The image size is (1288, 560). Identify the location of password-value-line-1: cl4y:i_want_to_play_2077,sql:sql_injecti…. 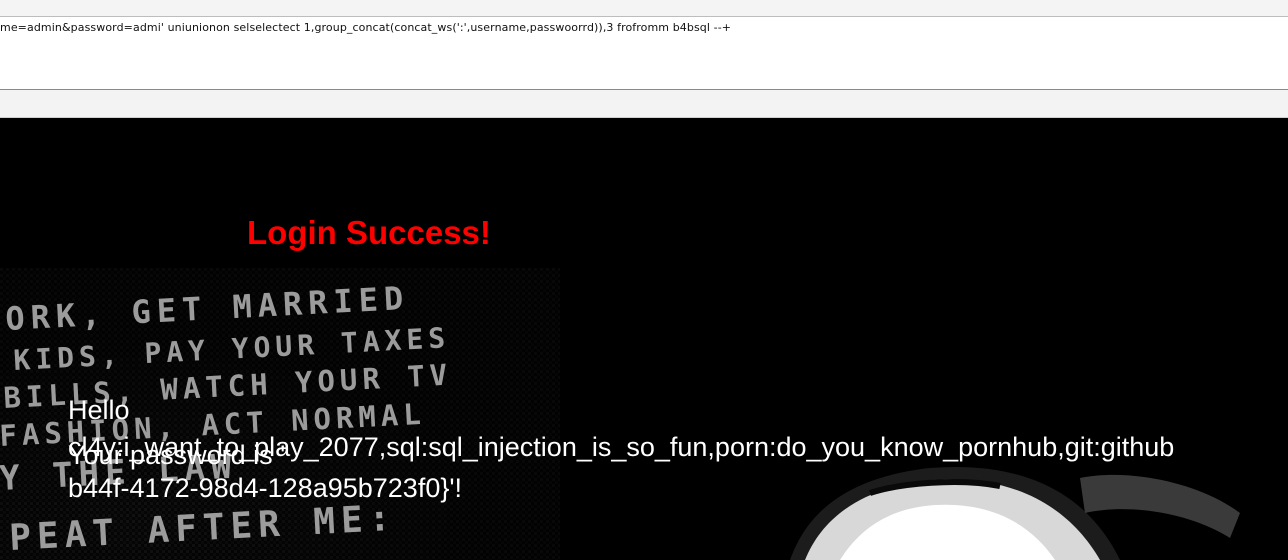
(621, 447).